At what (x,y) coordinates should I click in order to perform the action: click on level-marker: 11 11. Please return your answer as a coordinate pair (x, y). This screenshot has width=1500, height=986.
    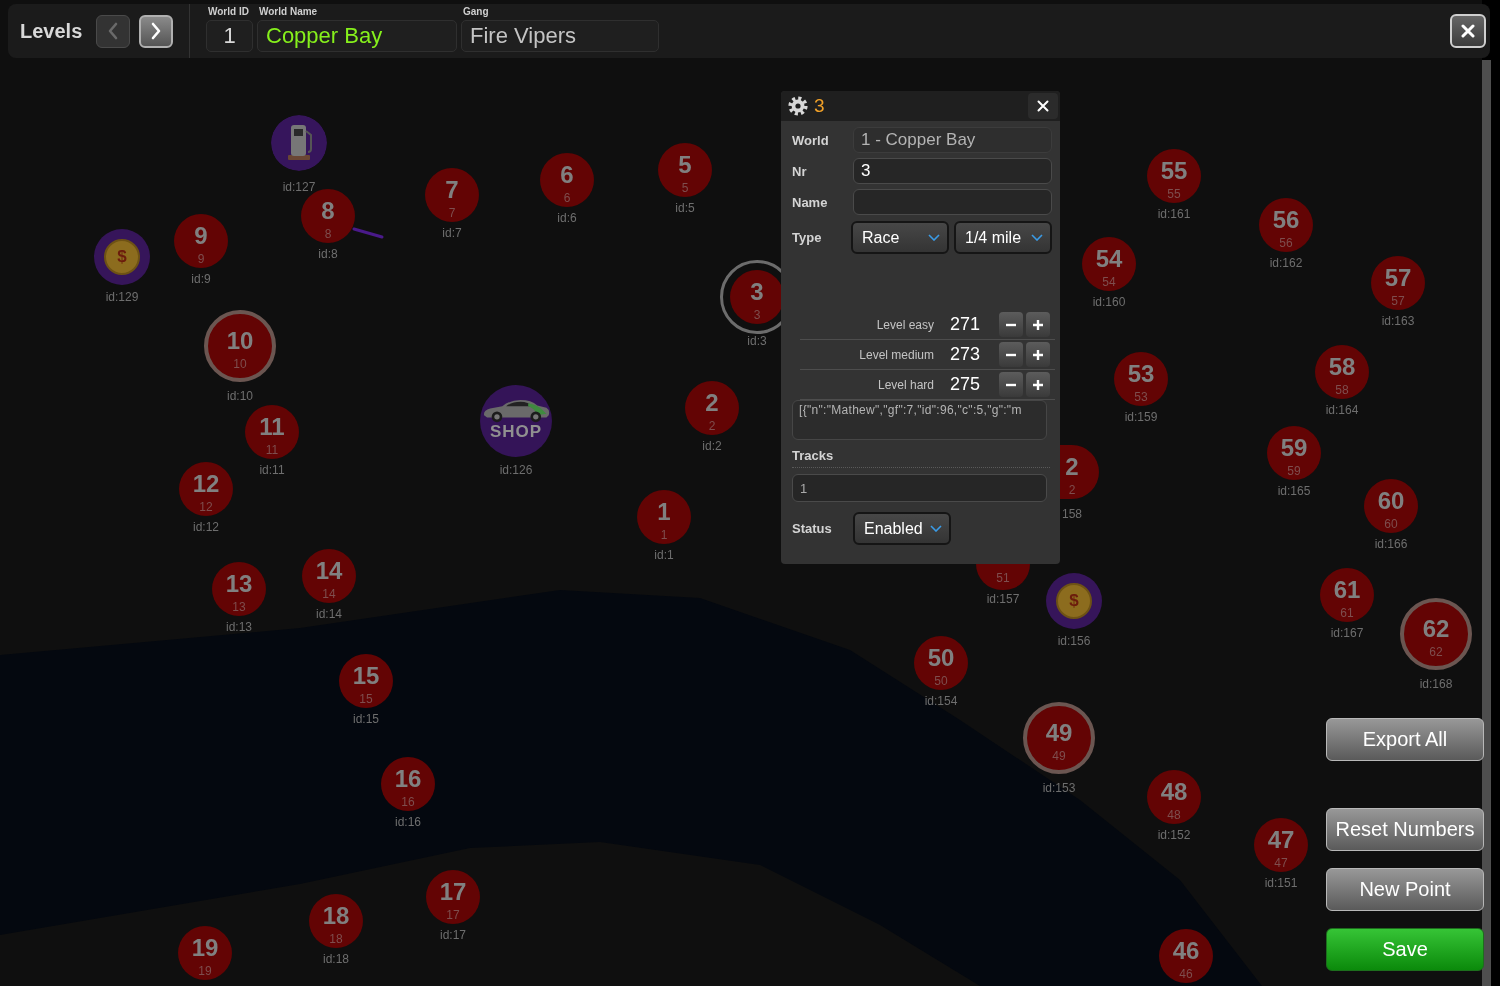
    Looking at the image, I should click on (272, 432).